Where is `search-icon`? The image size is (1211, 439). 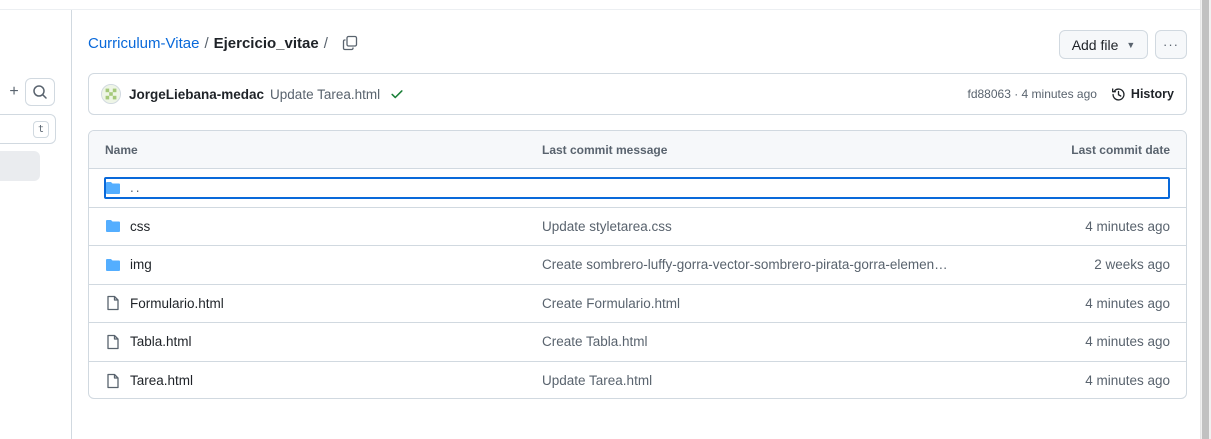 search-icon is located at coordinates (40, 92).